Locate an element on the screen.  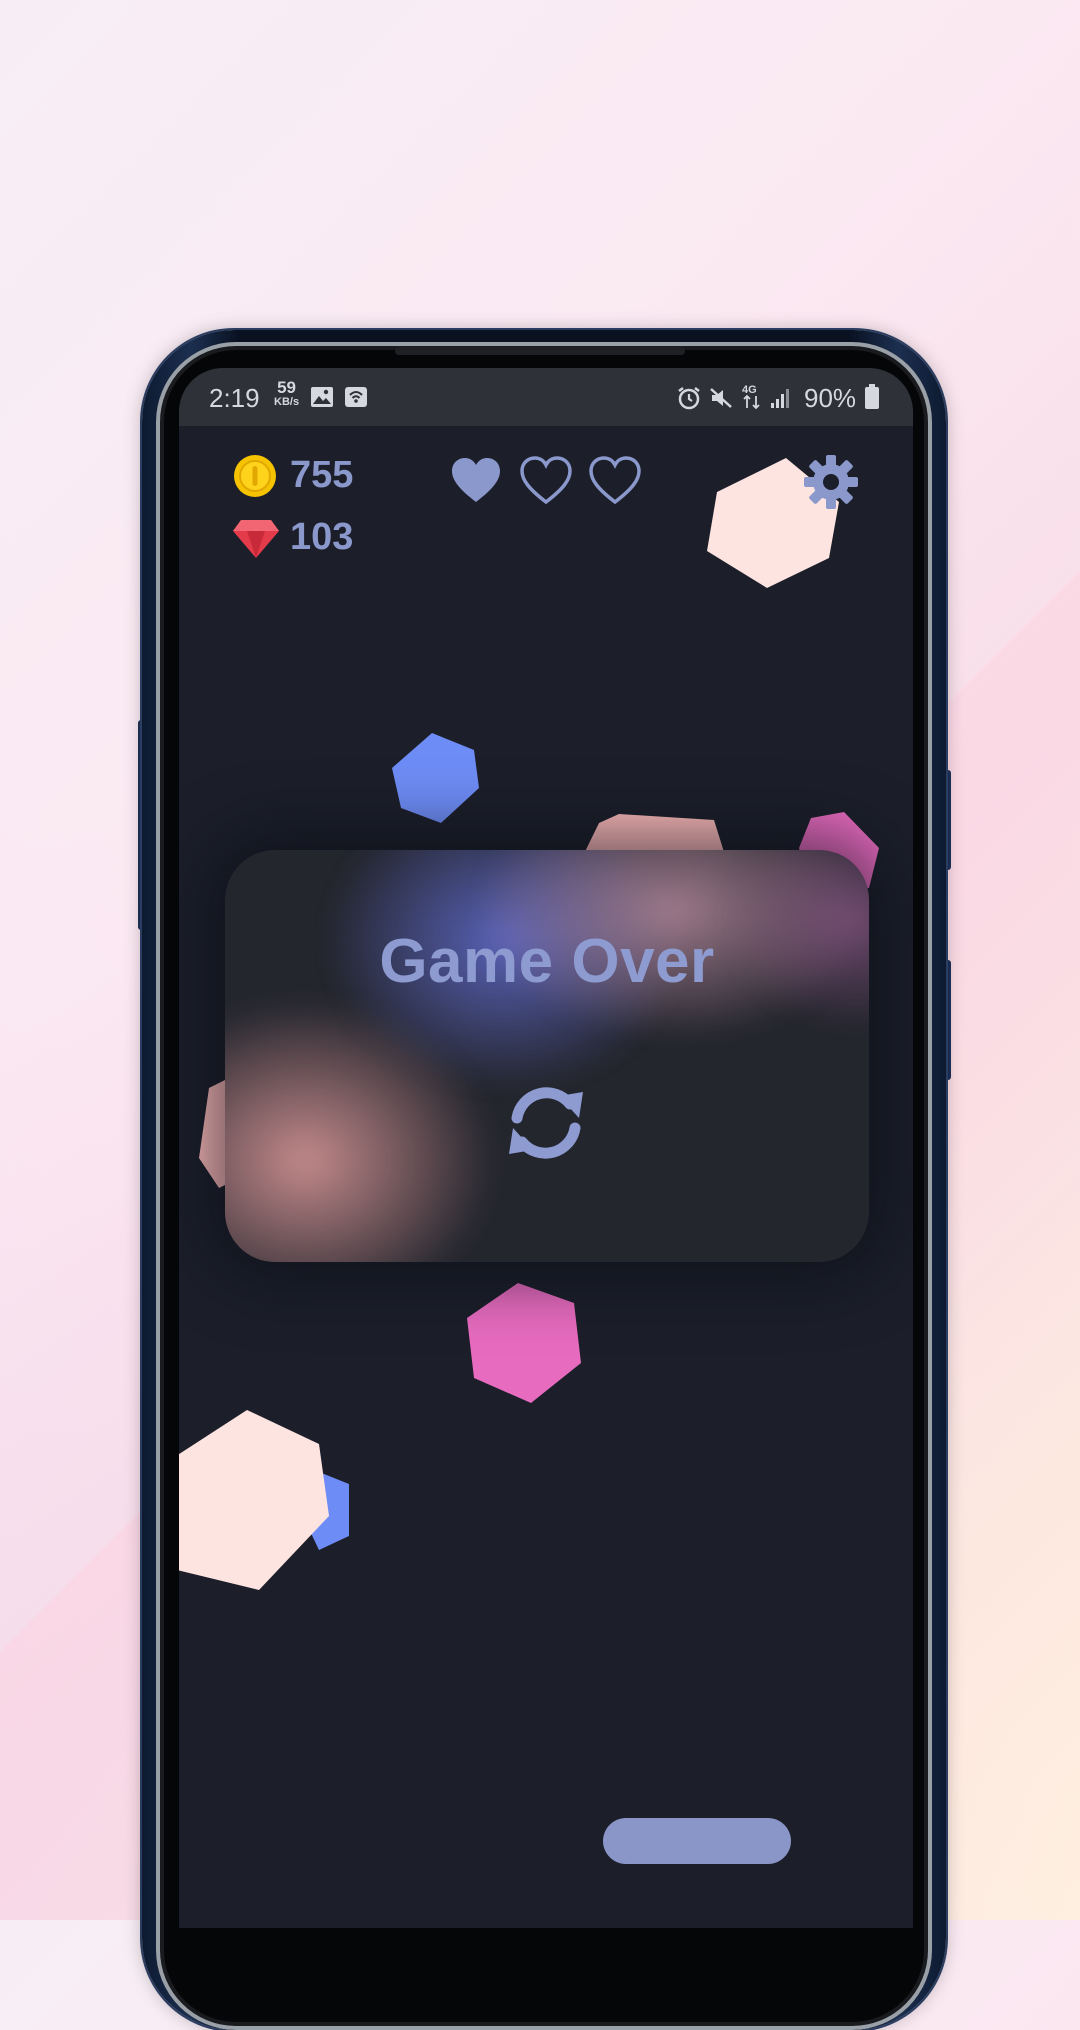
refresh-icon is located at coordinates (546, 1123).